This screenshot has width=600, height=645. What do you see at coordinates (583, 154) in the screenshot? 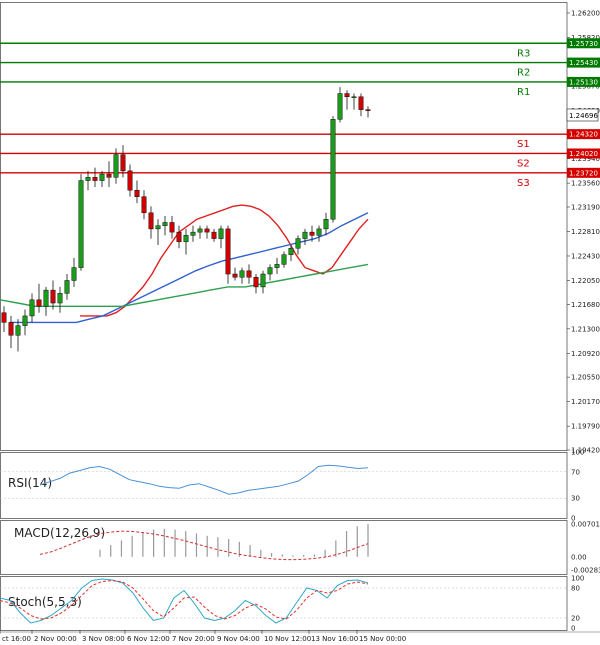
I see `level-tag-s2: 1.24020` at bounding box center [583, 154].